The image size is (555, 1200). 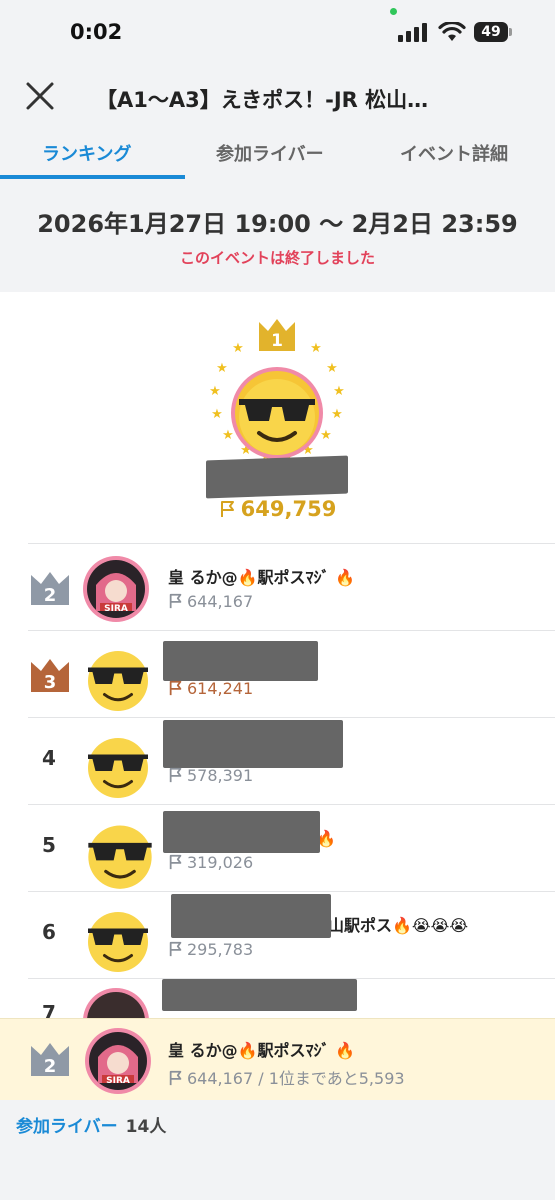 What do you see at coordinates (49, 932) in the screenshot?
I see `rank-number: 6` at bounding box center [49, 932].